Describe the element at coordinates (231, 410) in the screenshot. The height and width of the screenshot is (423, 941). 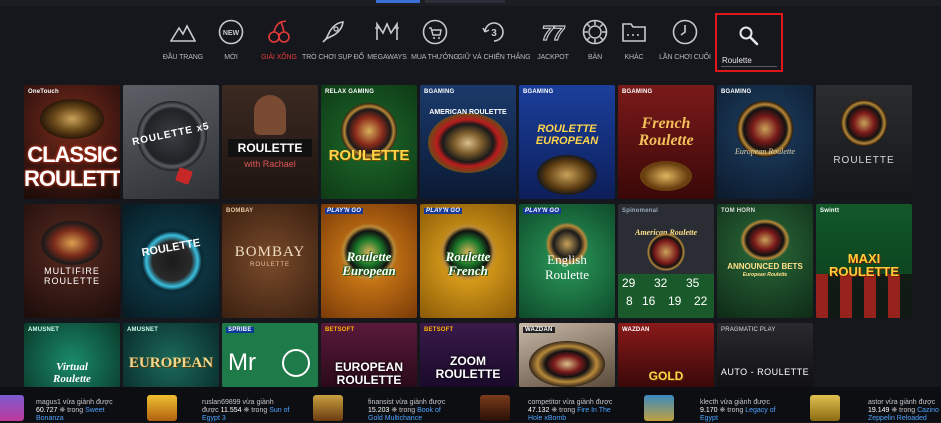
I see `ticker-amount: 11.554` at that location.